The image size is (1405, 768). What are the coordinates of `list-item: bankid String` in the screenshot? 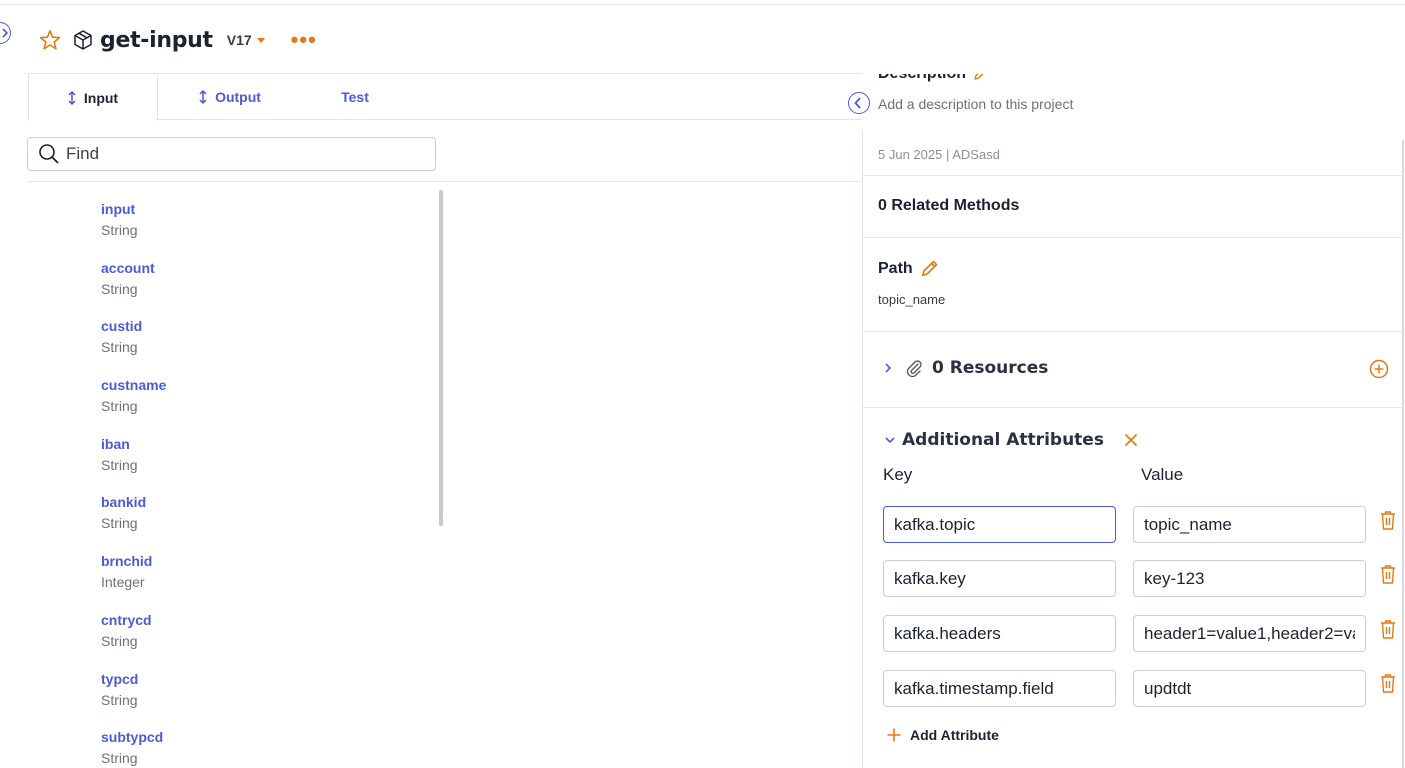 It's located at (261, 521).